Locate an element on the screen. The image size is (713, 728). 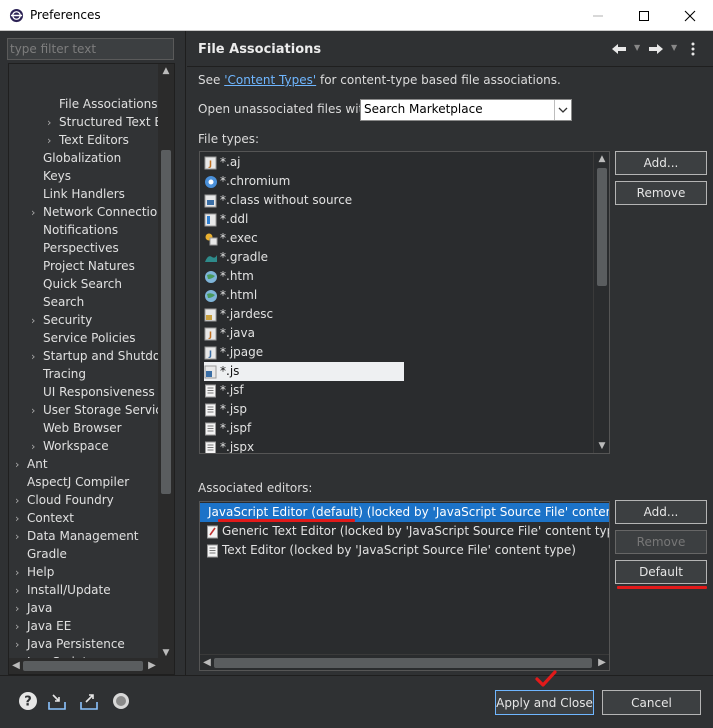
editors-horizontal-scrollbar: ◀ ▶ is located at coordinates (404, 662).